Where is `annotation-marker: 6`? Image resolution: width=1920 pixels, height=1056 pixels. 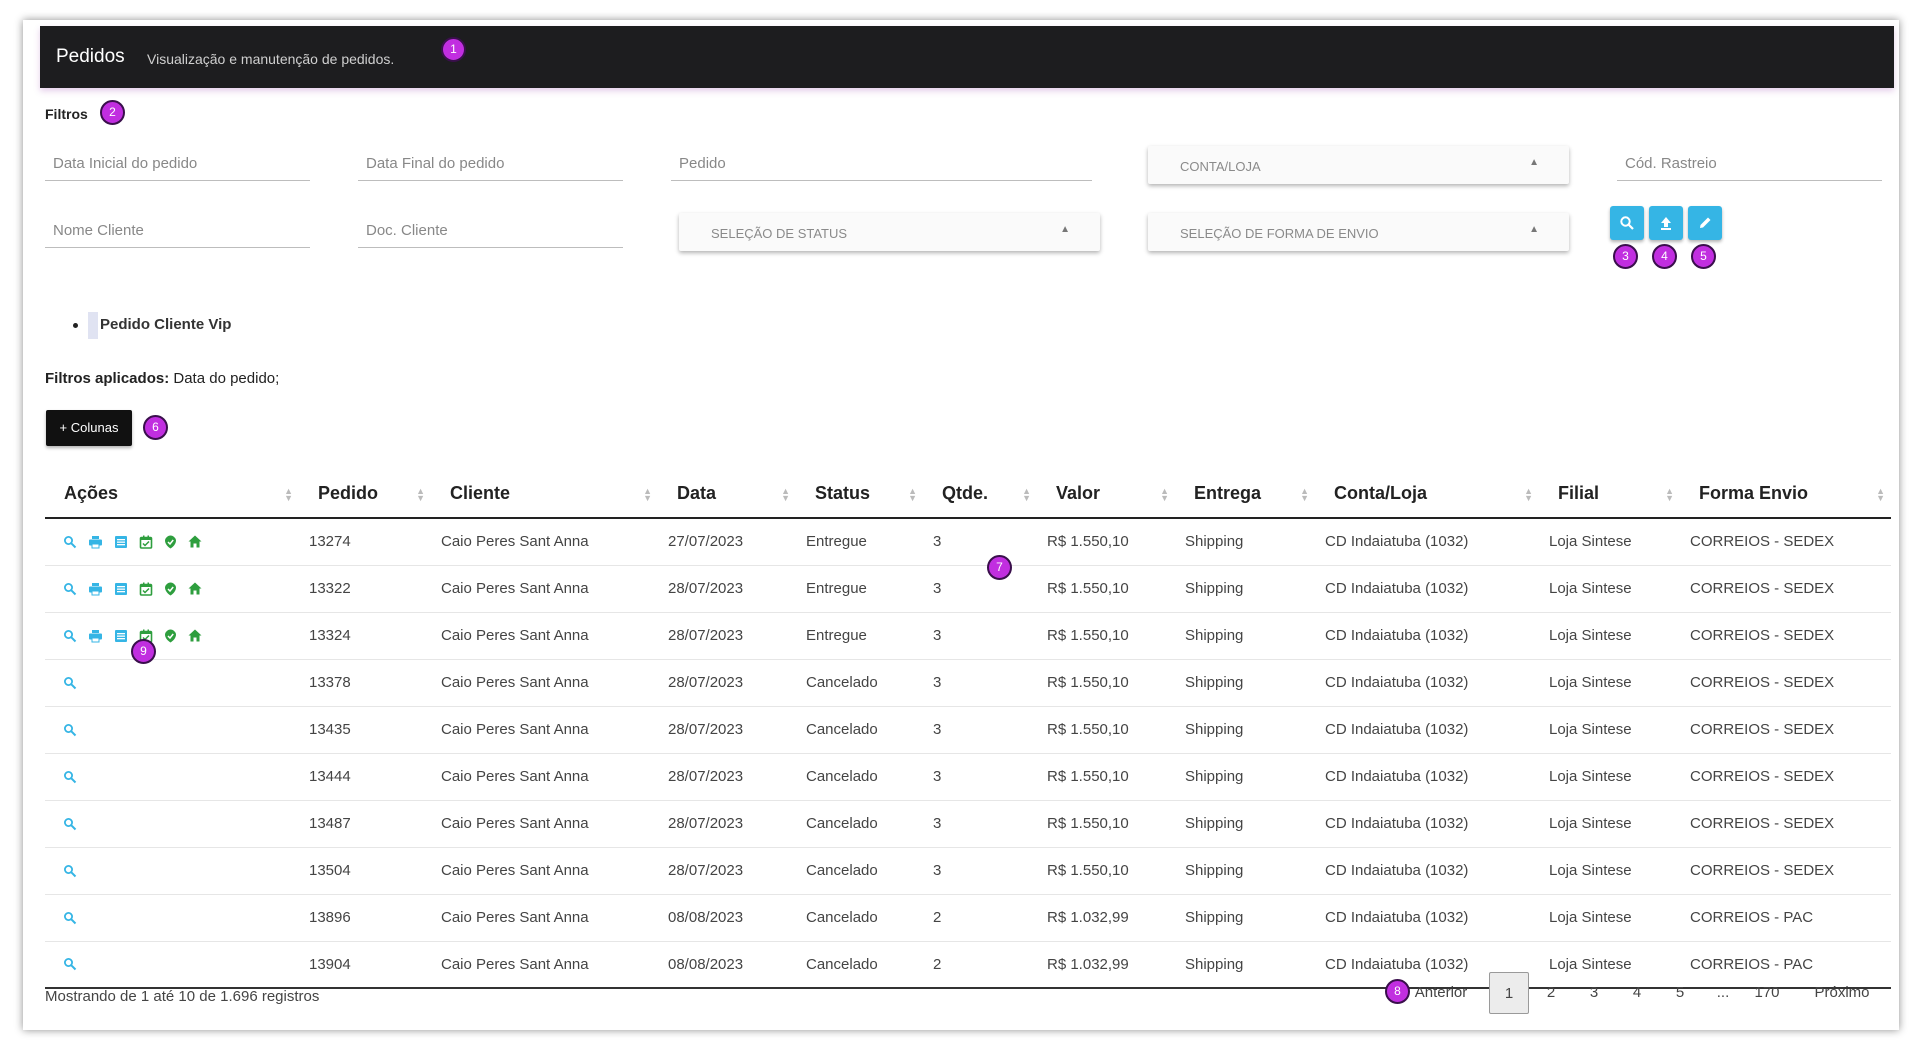
annotation-marker: 6 is located at coordinates (155, 427).